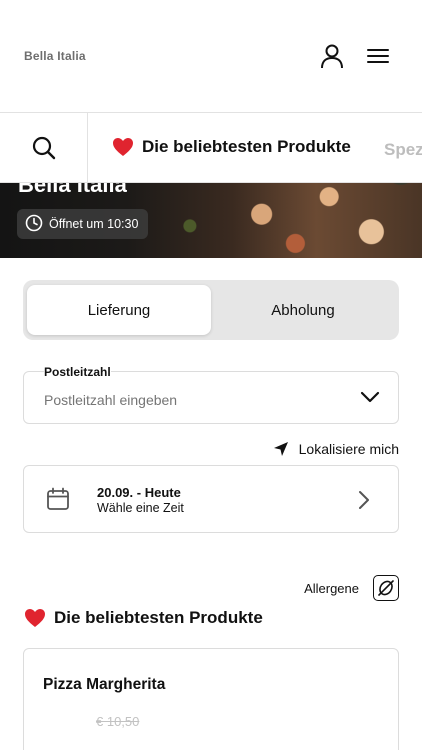 The image size is (422, 750). I want to click on user-icon, so click(332, 56).